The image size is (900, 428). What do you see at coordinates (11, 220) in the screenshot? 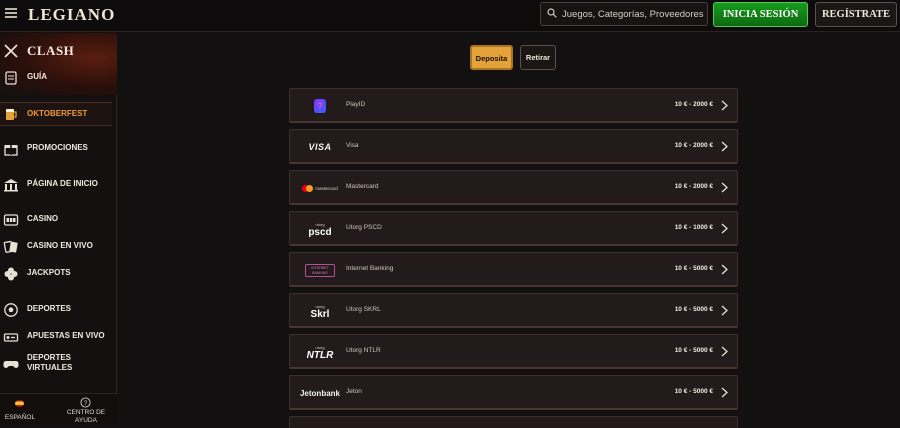
I see `slot-machine-icon` at bounding box center [11, 220].